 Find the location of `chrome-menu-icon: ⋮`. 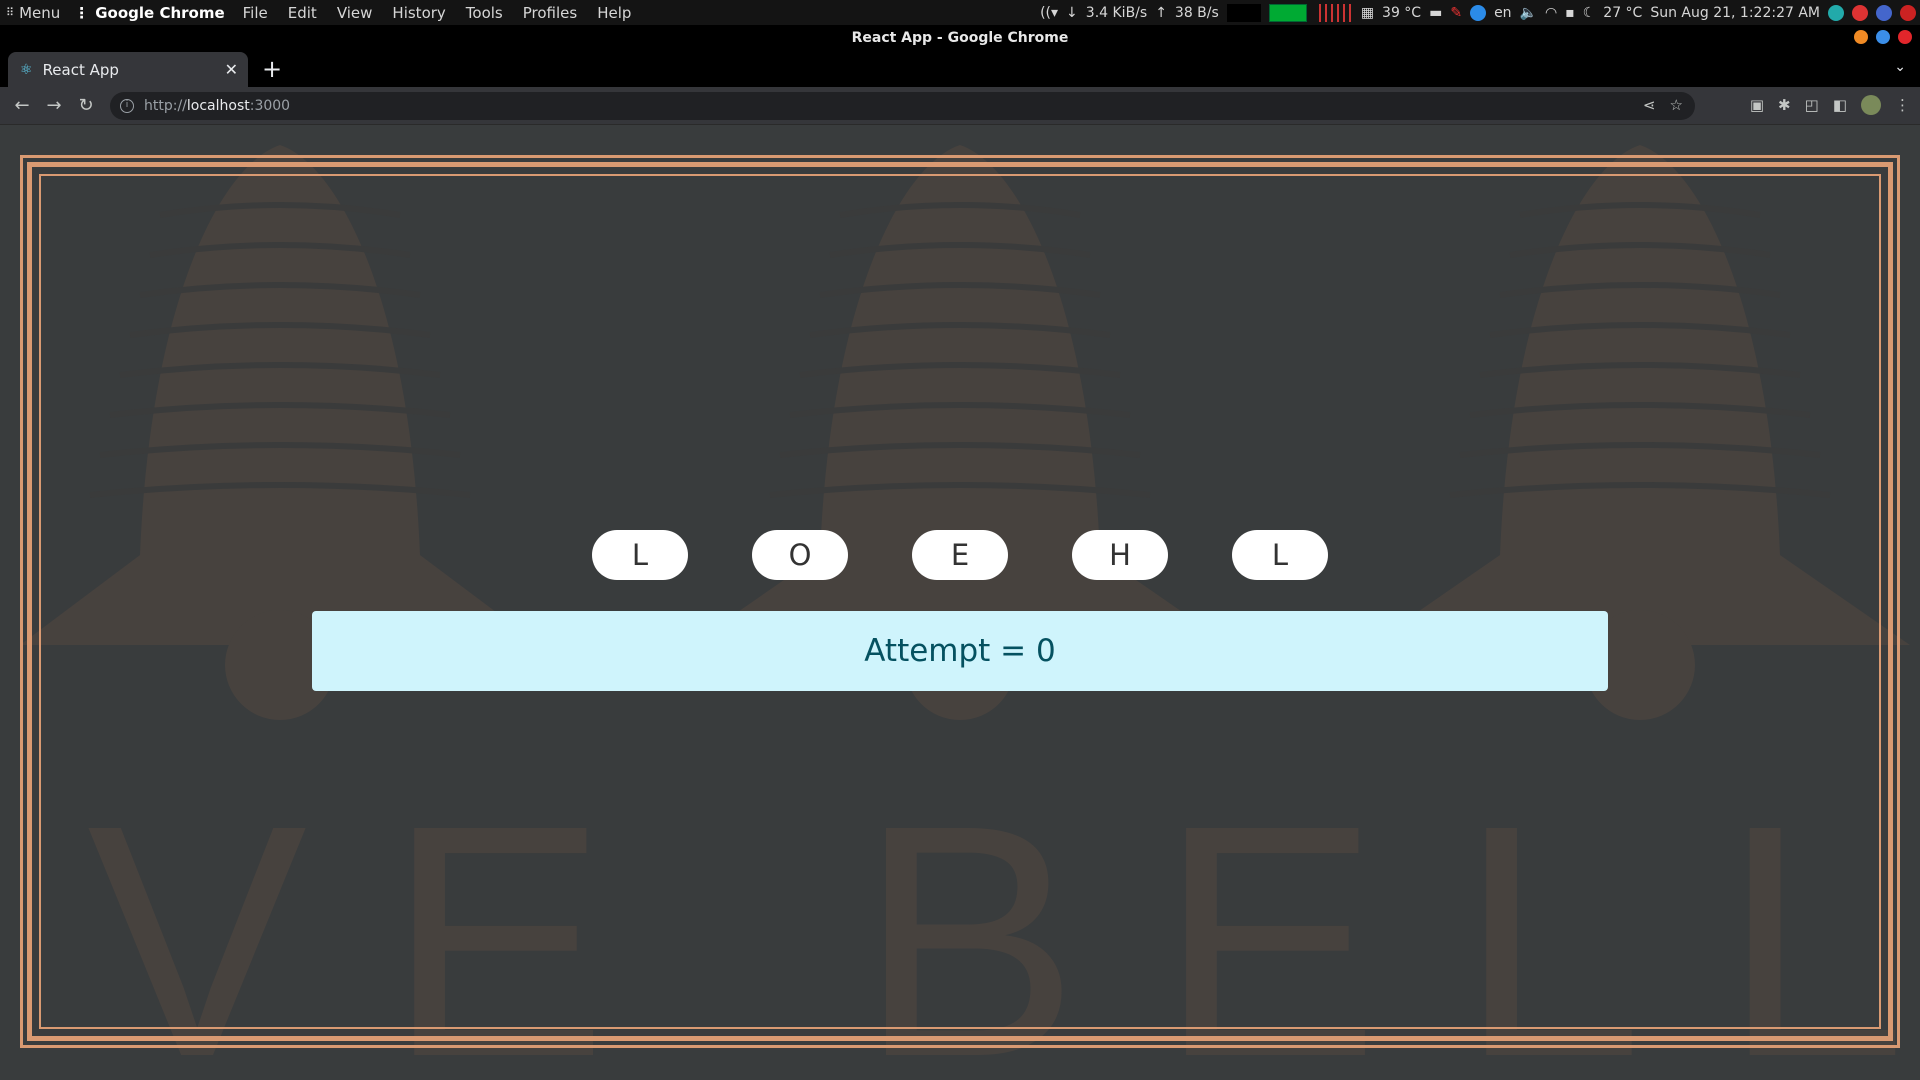

chrome-menu-icon: ⋮ is located at coordinates (1902, 105).